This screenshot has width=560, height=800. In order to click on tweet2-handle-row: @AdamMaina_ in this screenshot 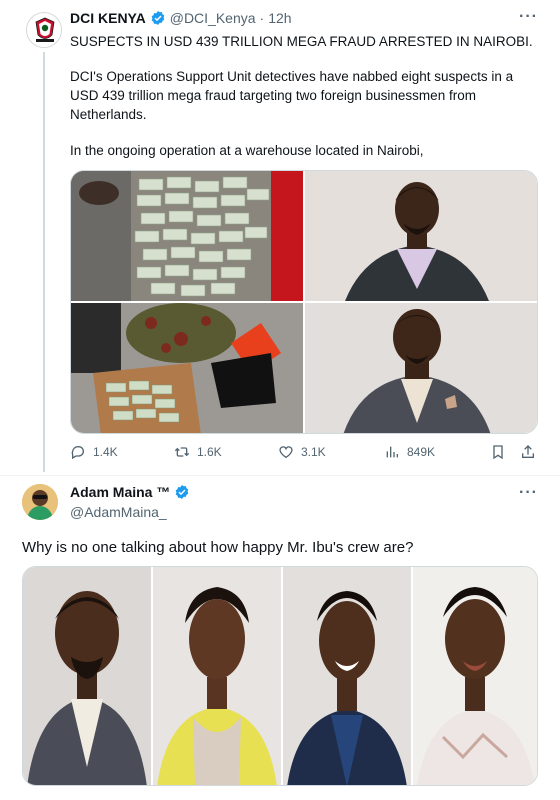, I will do `click(118, 512)`.